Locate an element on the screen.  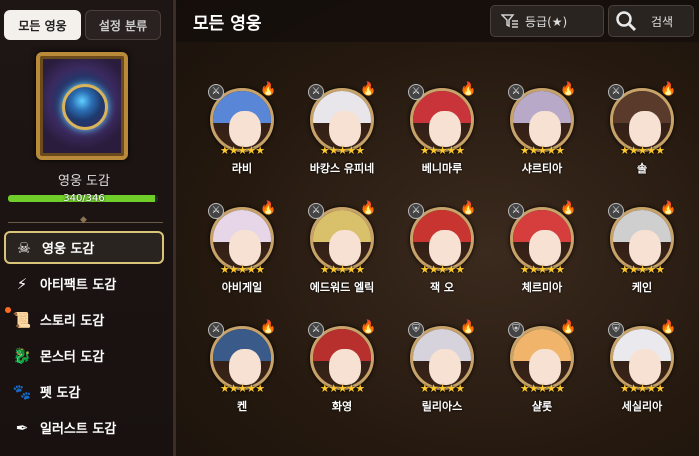
hero-name: 아비게일 is located at coordinates (242, 287).